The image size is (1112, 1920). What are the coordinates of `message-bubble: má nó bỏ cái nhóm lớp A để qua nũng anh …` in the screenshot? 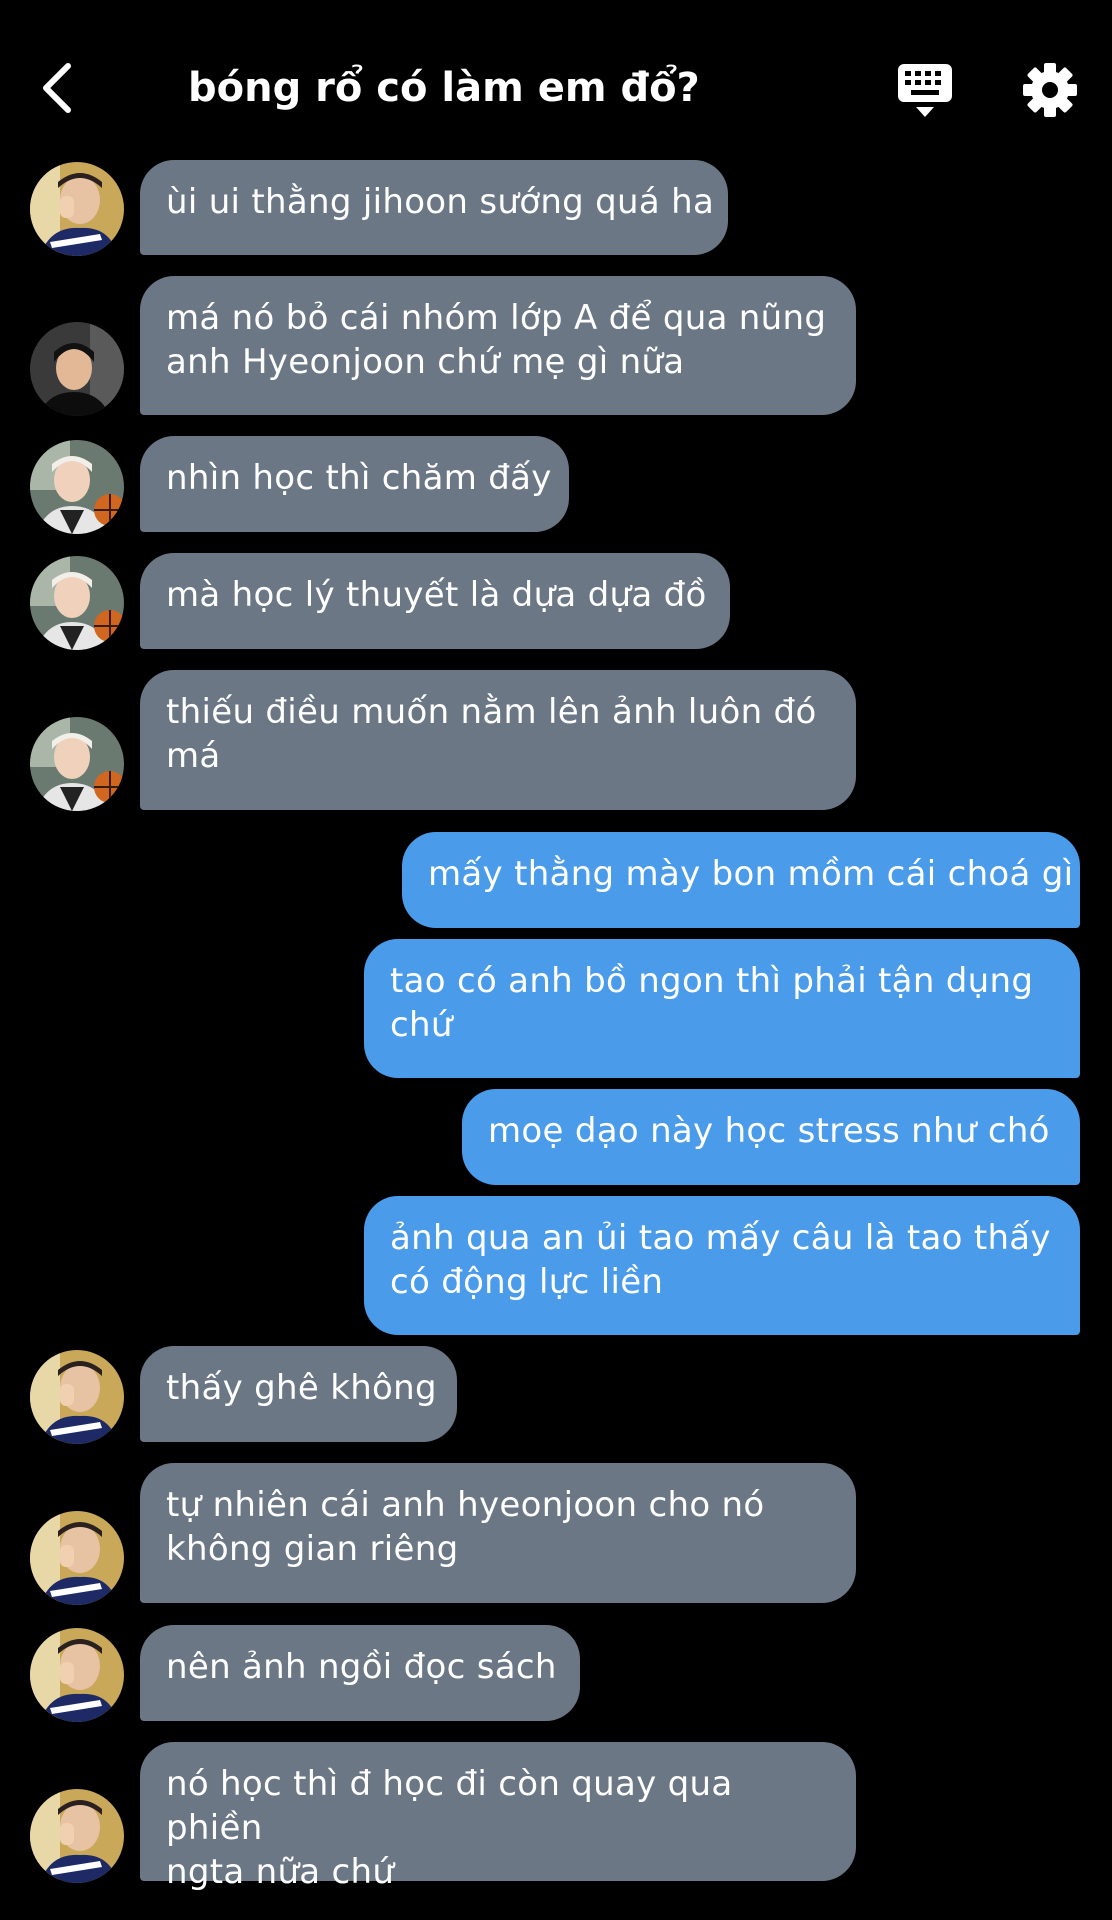 It's located at (498, 345).